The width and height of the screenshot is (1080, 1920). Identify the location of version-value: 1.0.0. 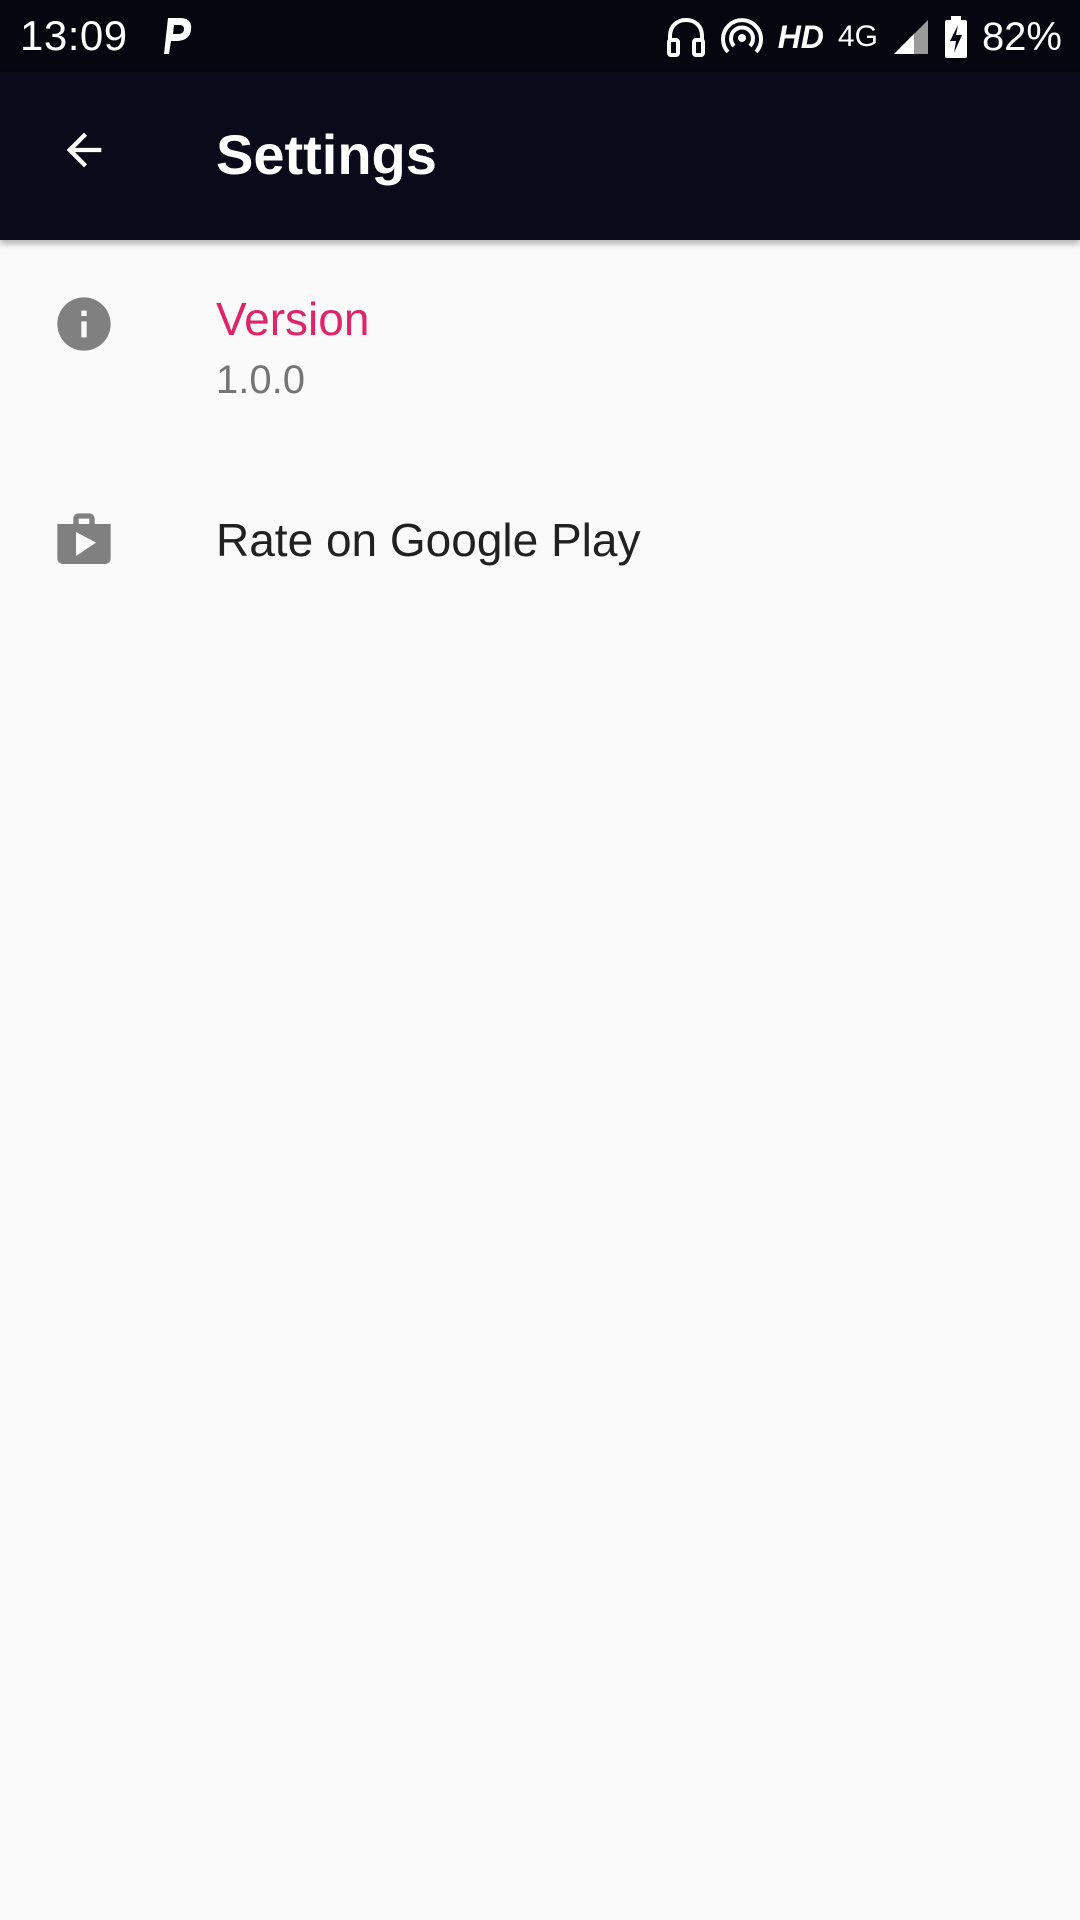
(260, 380).